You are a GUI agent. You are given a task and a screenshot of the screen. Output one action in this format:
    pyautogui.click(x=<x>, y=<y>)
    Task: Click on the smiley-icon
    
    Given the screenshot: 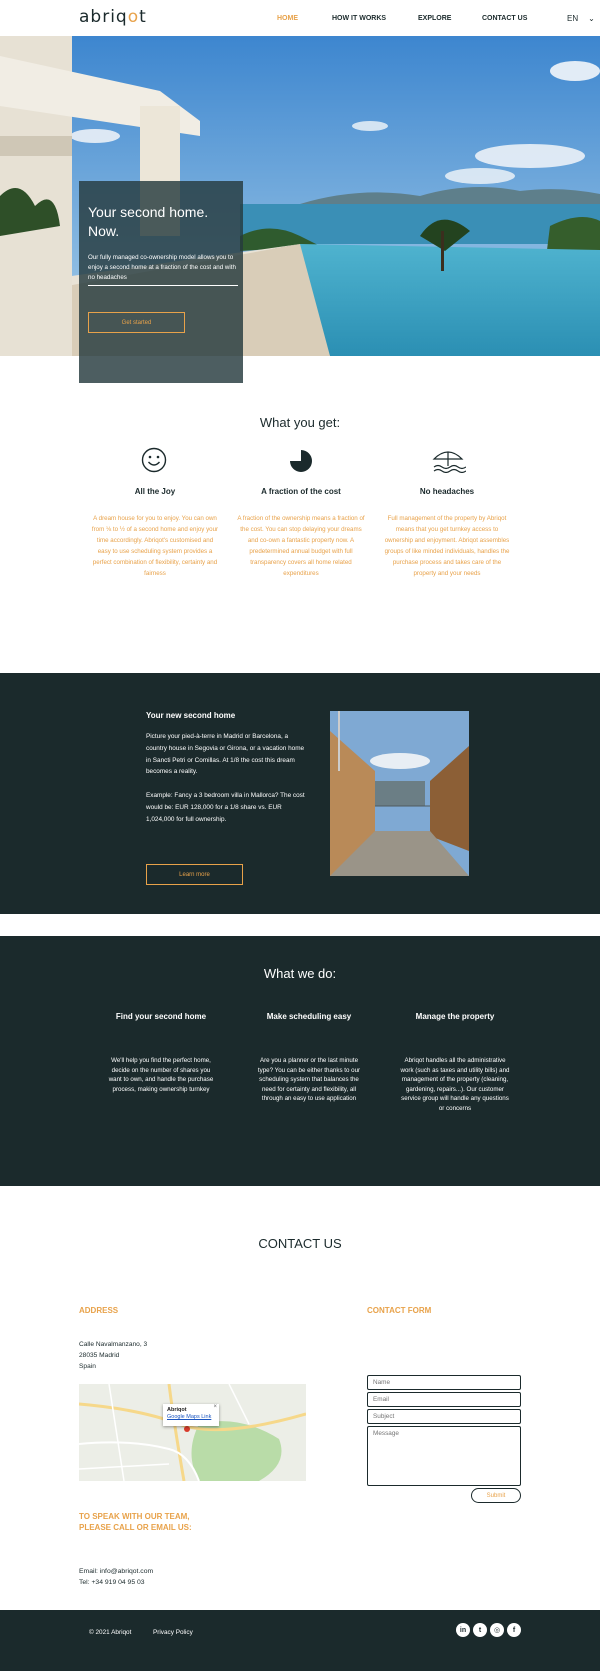 What is the action you would take?
    pyautogui.click(x=154, y=462)
    